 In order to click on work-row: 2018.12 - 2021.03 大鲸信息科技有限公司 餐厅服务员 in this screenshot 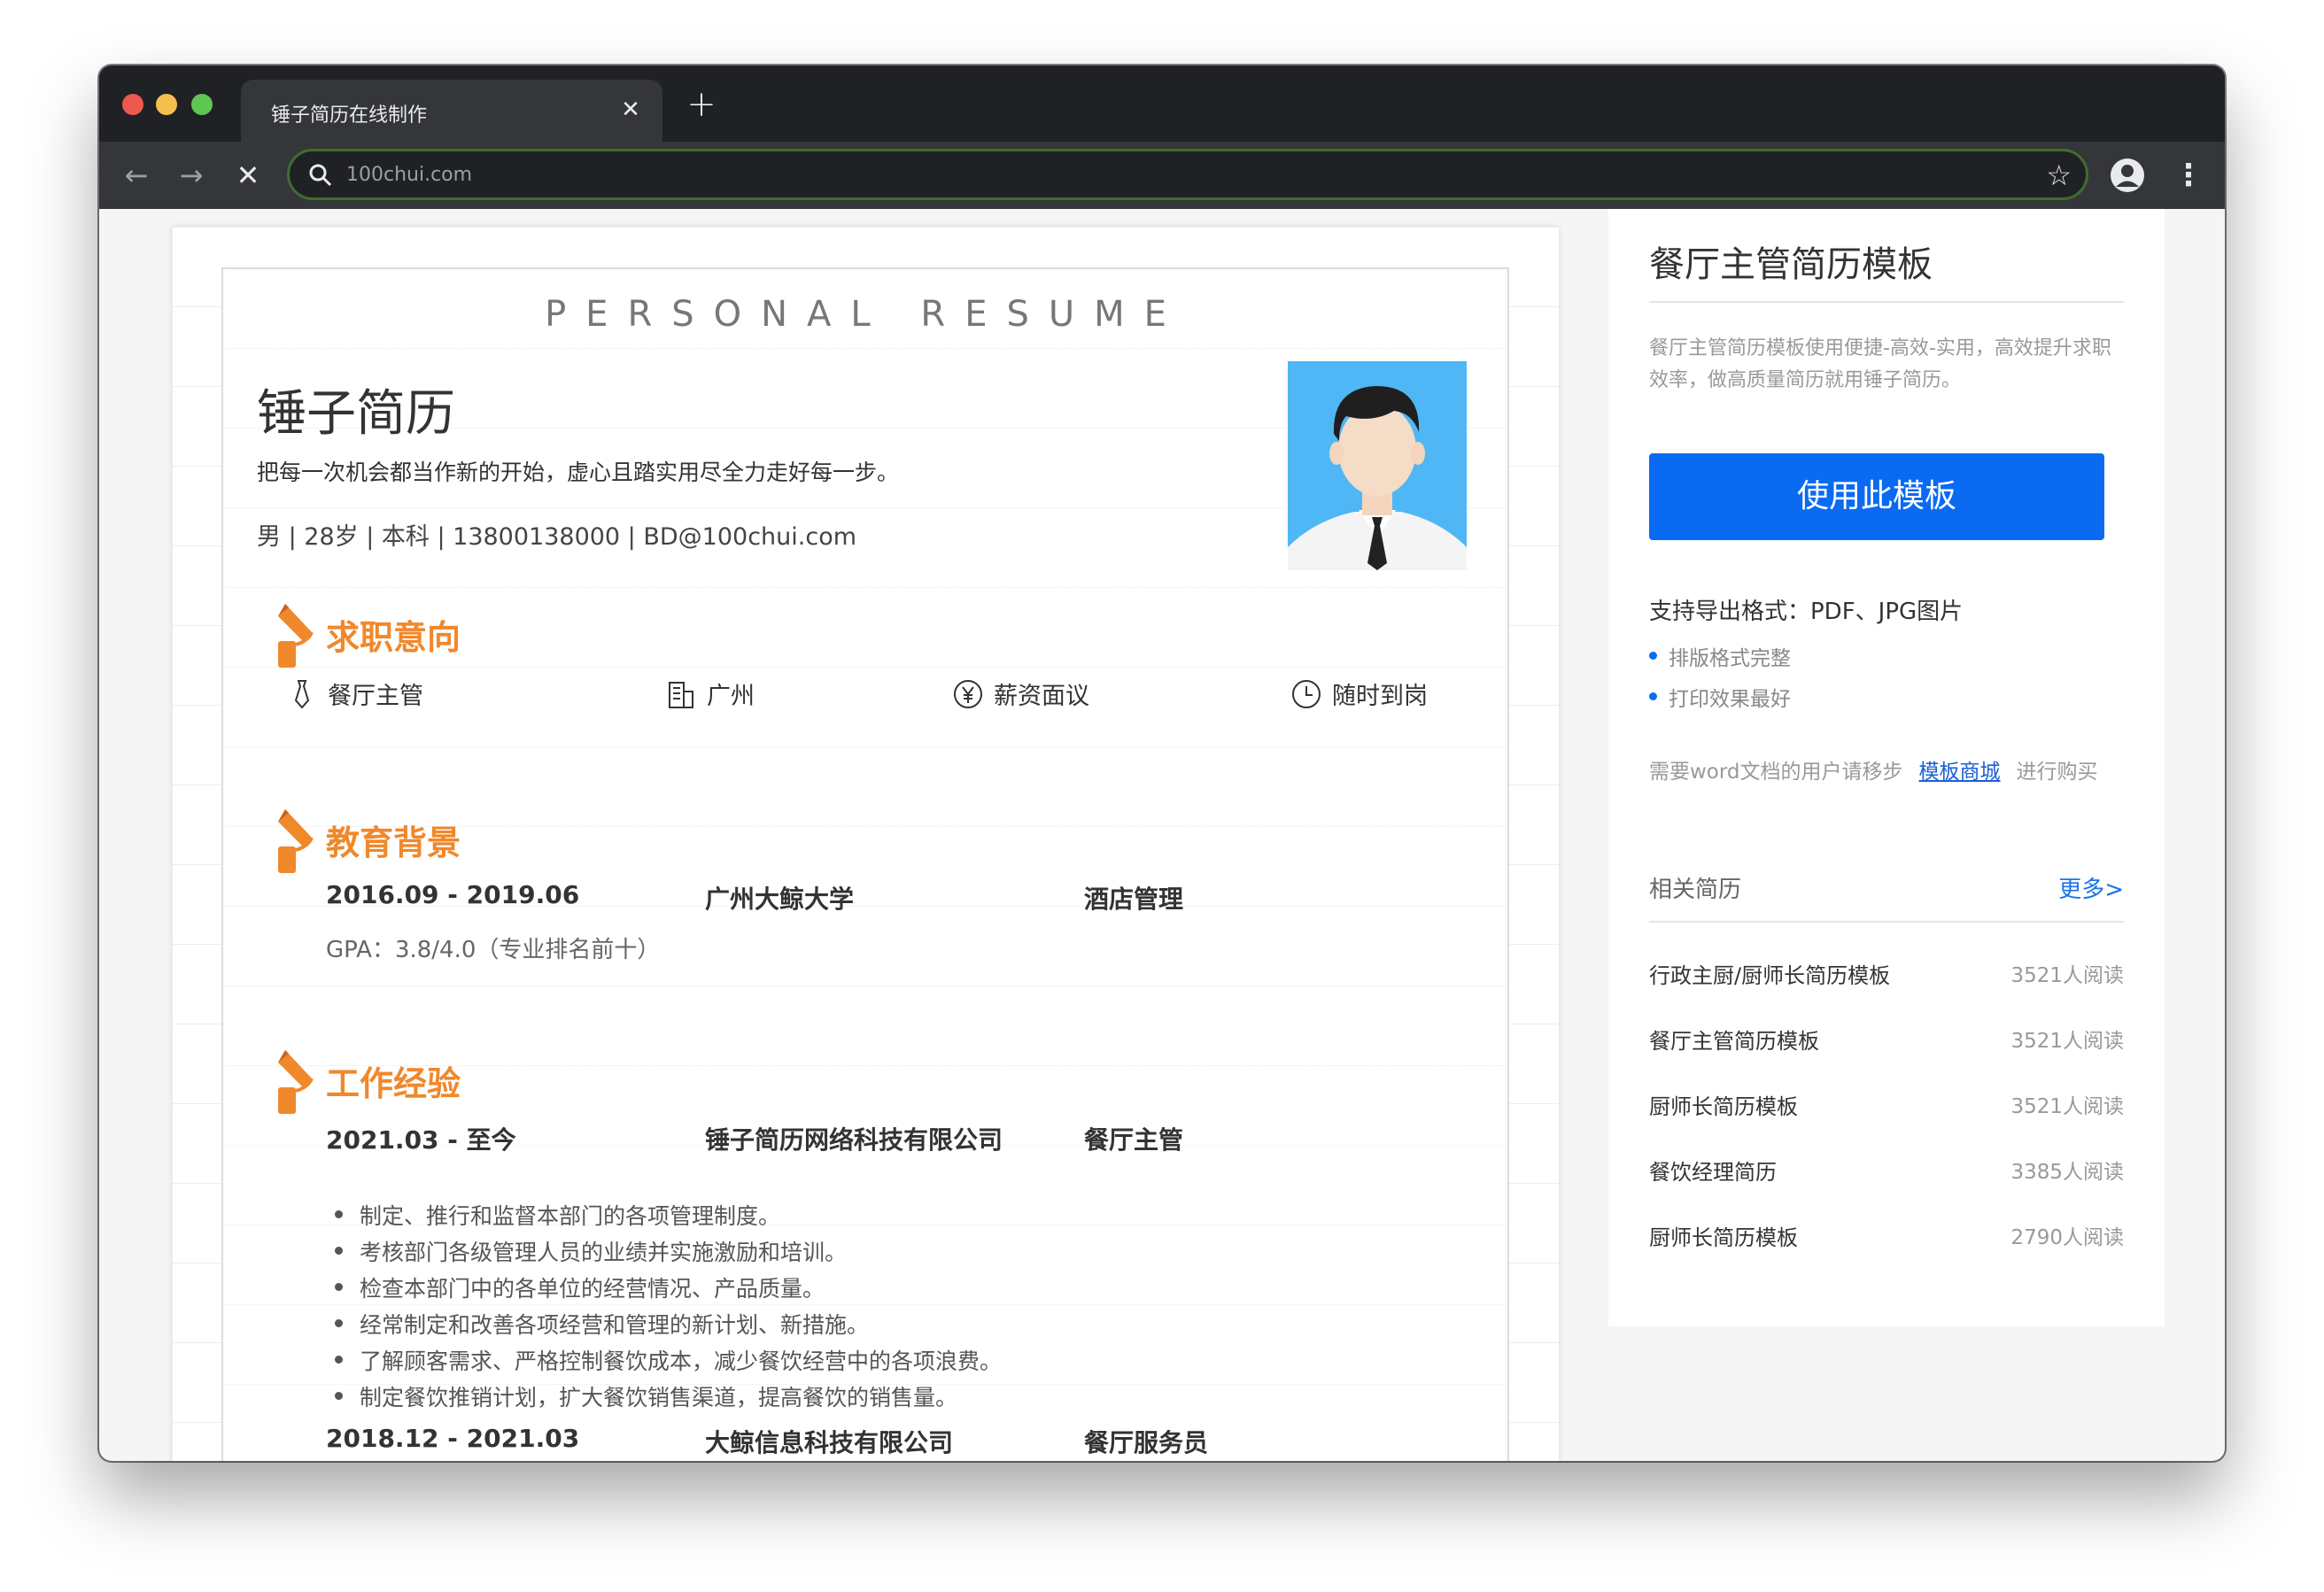, I will do `click(857, 1441)`.